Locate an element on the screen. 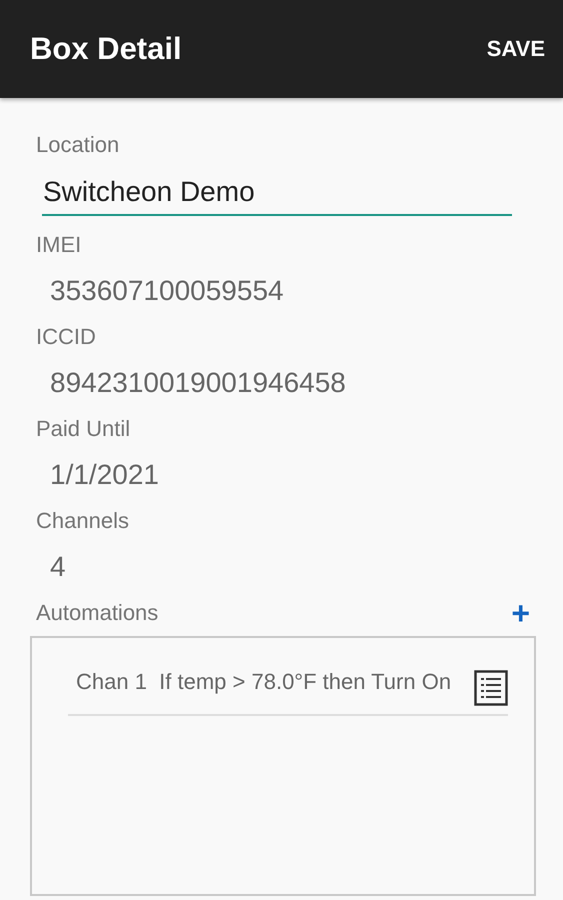 This screenshot has height=900, width=563. field-label: Paid Until is located at coordinates (84, 429).